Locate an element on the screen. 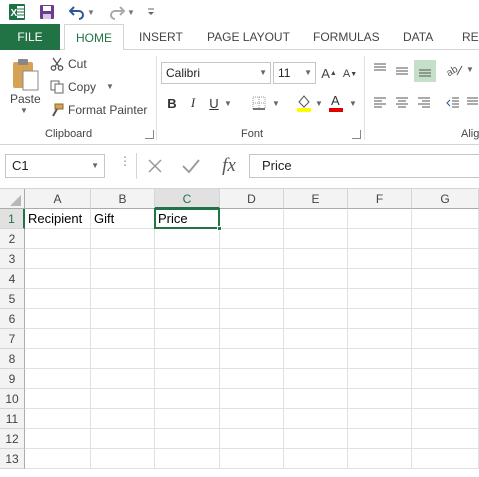 Image resolution: width=479 pixels, height=477 pixels. cell-e7 is located at coordinates (316, 339).